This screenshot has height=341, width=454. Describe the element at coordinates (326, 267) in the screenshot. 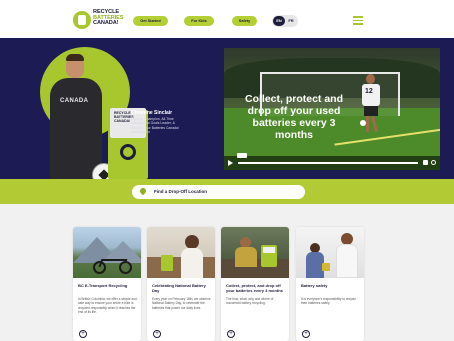

I see `battery-container` at that location.